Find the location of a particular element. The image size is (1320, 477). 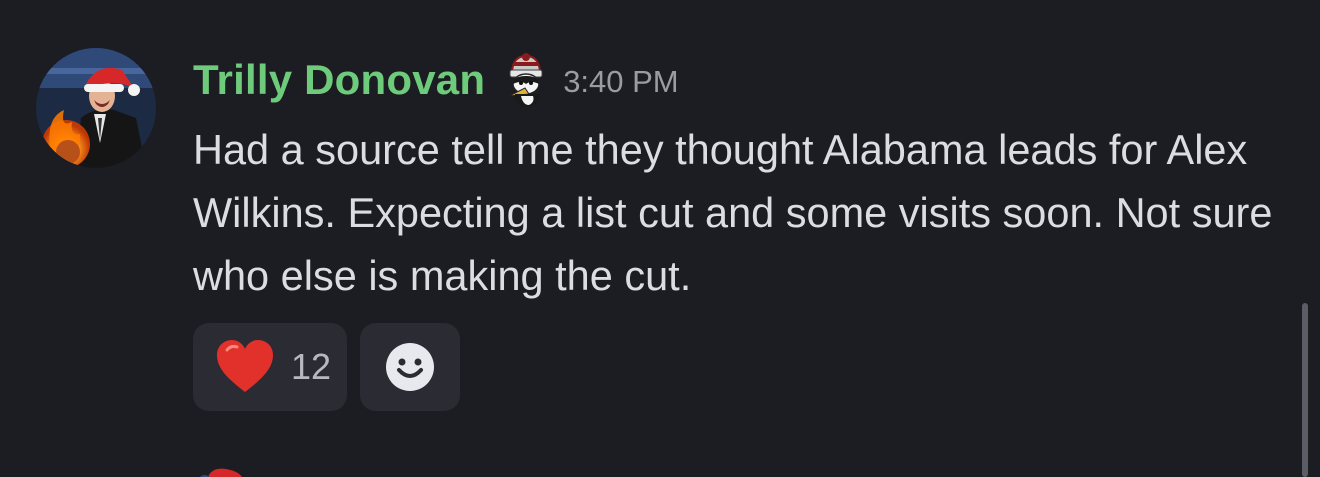

scrollbar is located at coordinates (1305, 390).